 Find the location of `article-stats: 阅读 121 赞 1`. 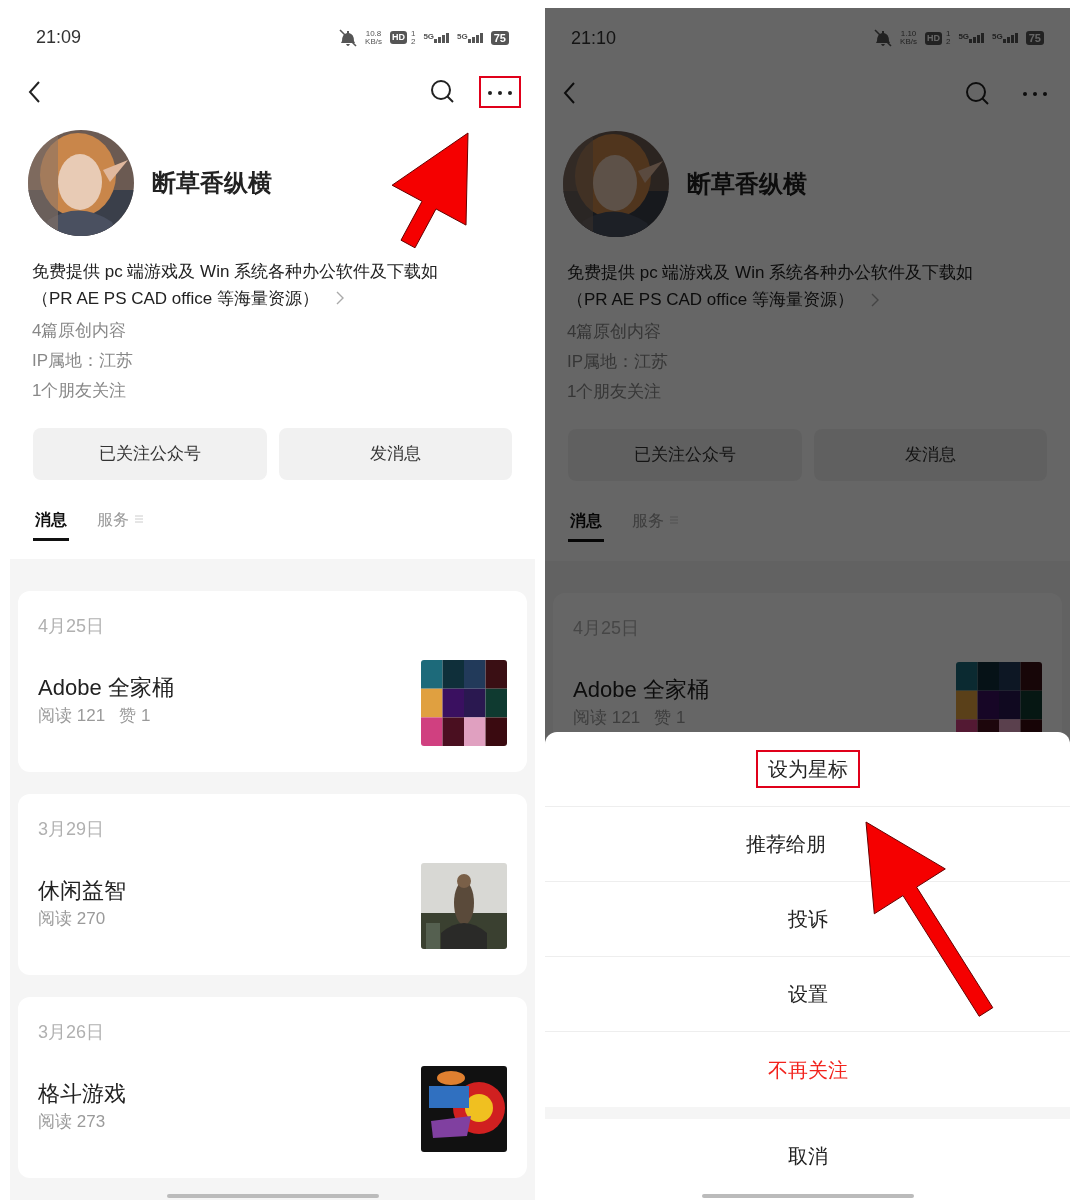

article-stats: 阅读 121 赞 1 is located at coordinates (94, 716).